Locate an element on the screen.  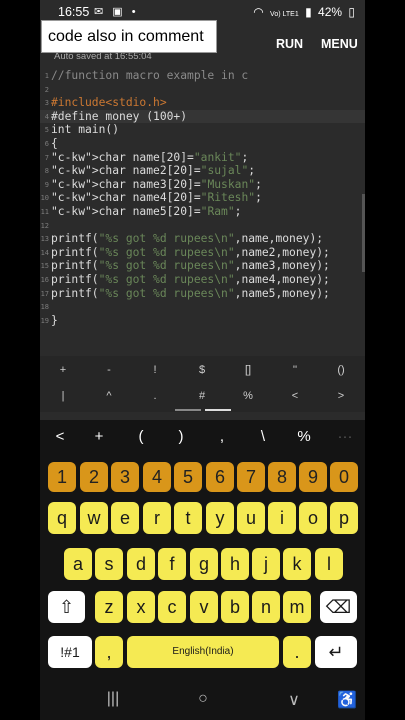
key-z: z is located at coordinates (109, 607).